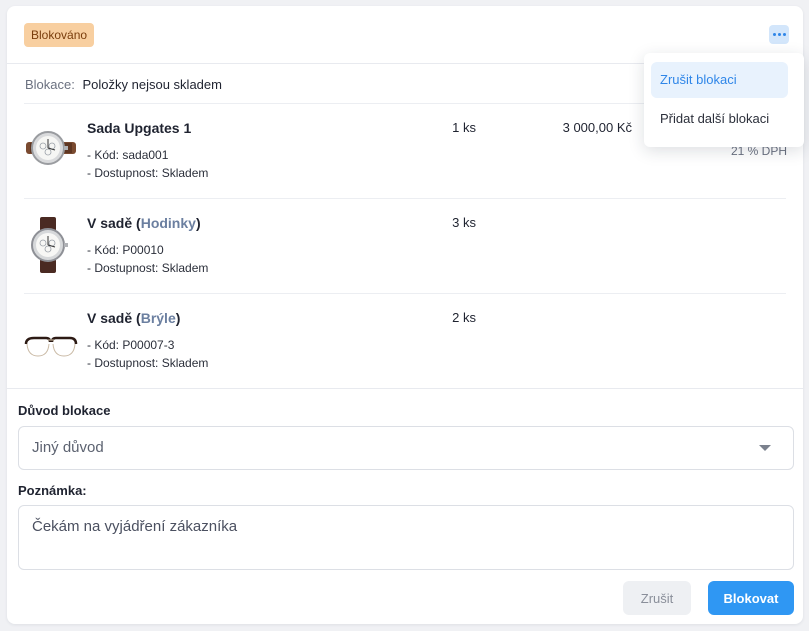  I want to click on caret-down-icon, so click(765, 448).